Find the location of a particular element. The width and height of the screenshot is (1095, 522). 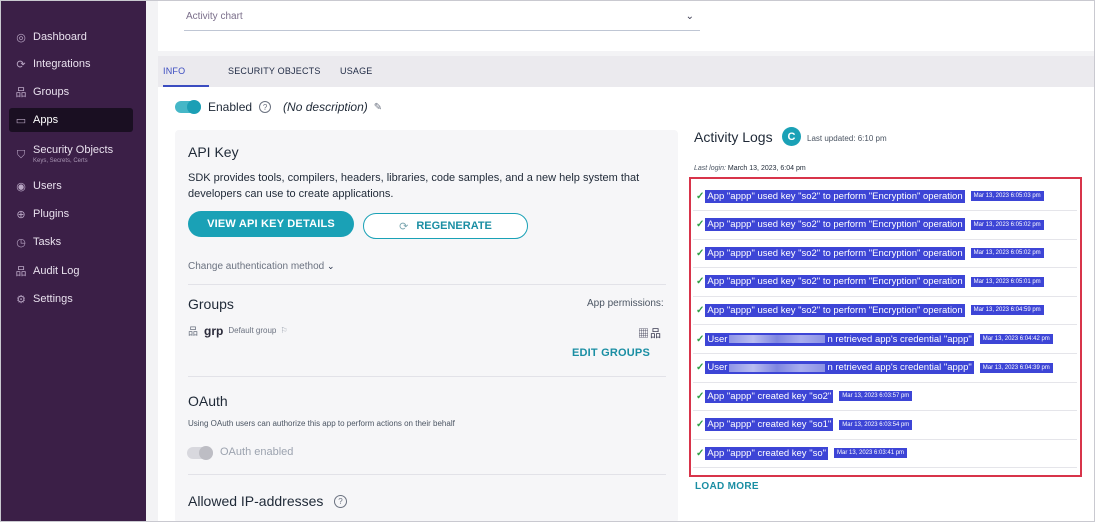

log-message: User n retrieved app's credential "appp" is located at coordinates (839, 368).